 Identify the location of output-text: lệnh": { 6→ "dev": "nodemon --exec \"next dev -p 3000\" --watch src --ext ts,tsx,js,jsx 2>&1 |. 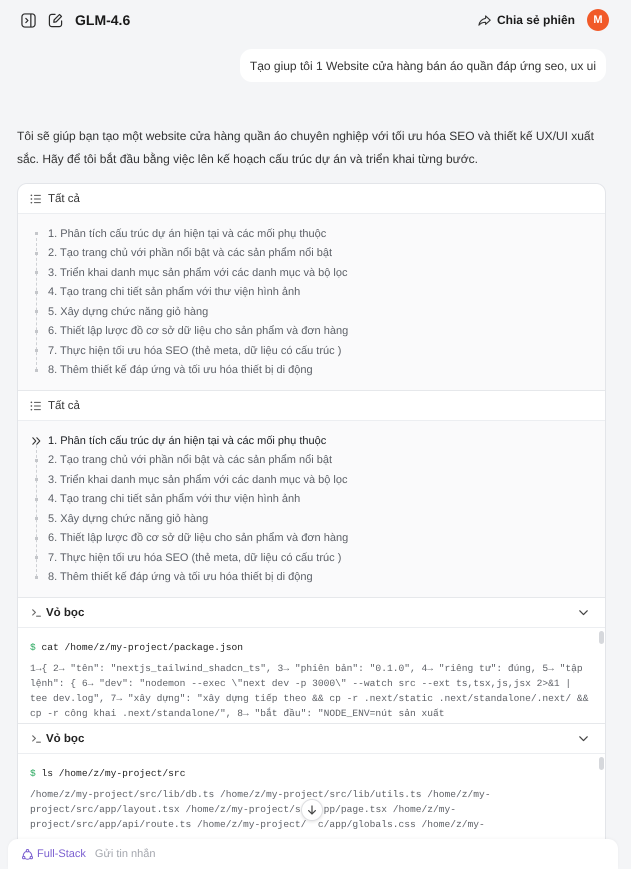
(301, 683).